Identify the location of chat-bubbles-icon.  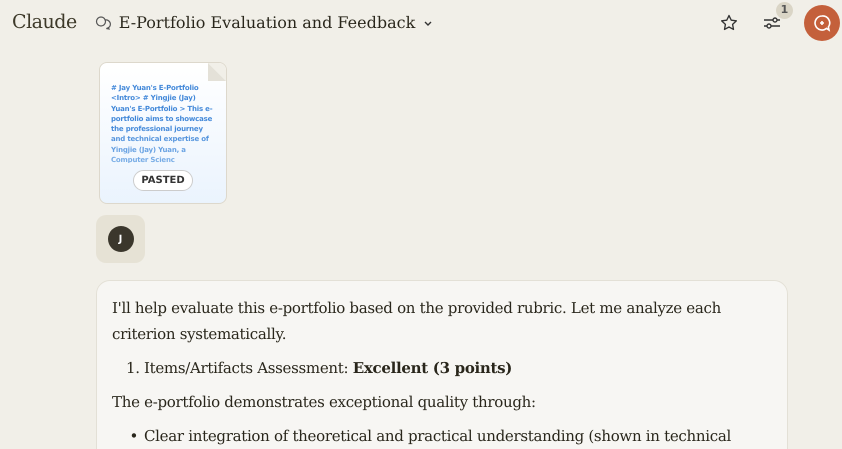
(102, 22).